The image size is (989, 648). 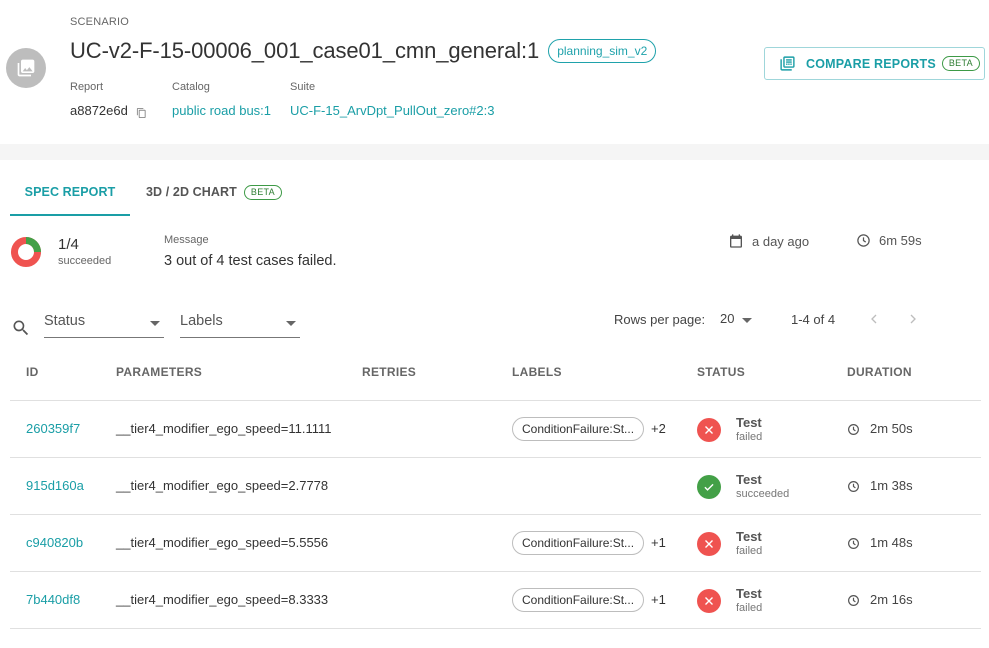 What do you see at coordinates (53, 599) in the screenshot?
I see `test-id-link: 7b440df8` at bounding box center [53, 599].